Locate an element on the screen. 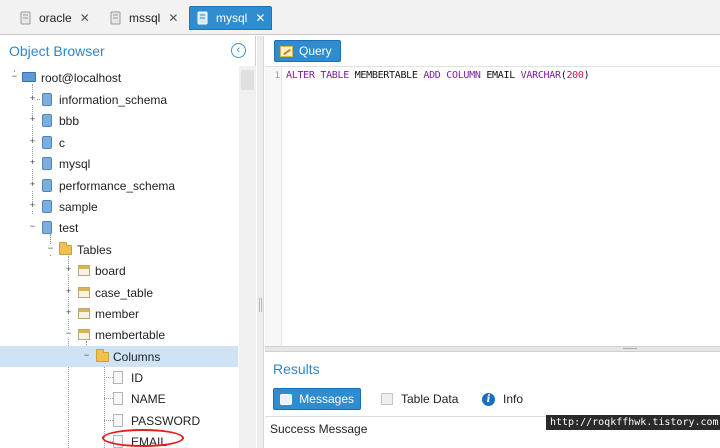 This screenshot has width=720, height=448. tree-node-database: + sample is located at coordinates (119, 206).